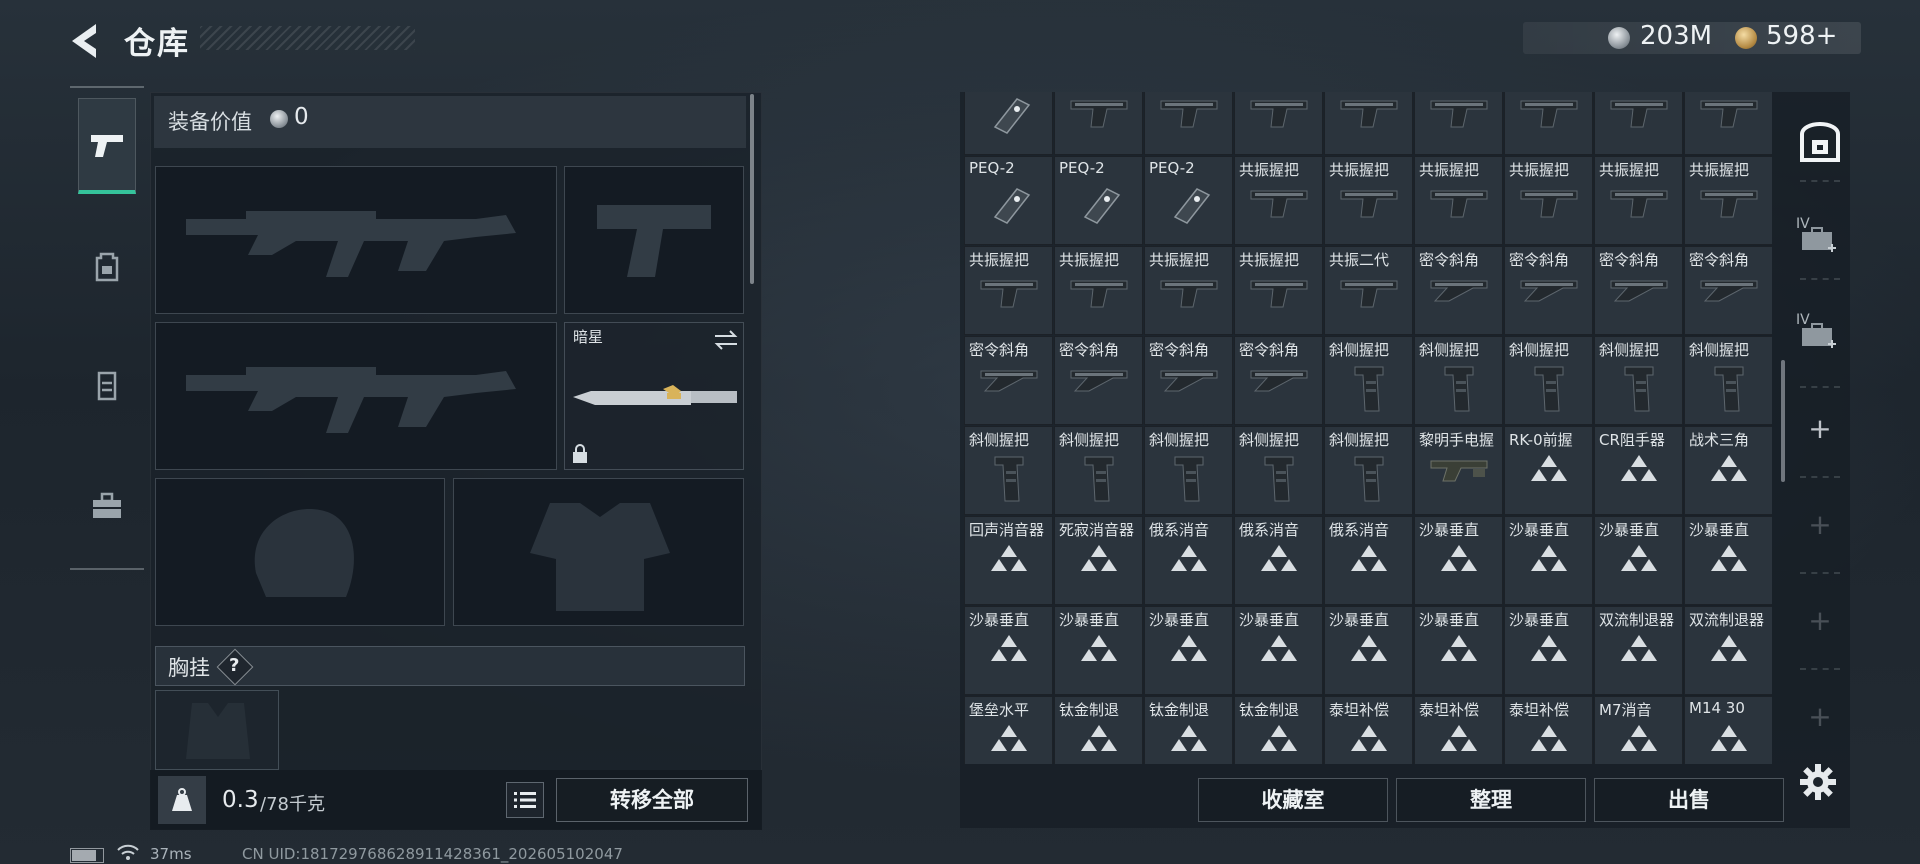 The width and height of the screenshot is (1920, 864). What do you see at coordinates (1818, 782) in the screenshot?
I see `settings-gear-icon` at bounding box center [1818, 782].